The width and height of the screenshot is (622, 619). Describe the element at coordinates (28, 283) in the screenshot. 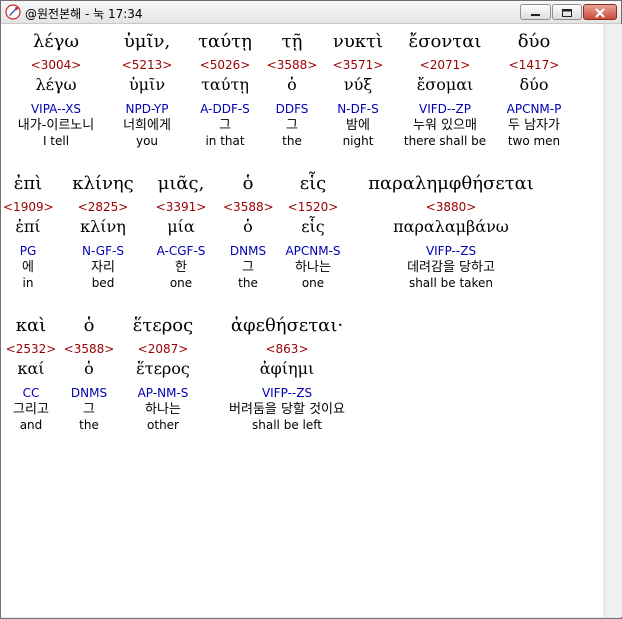

I see `english-gloss: in` at that location.